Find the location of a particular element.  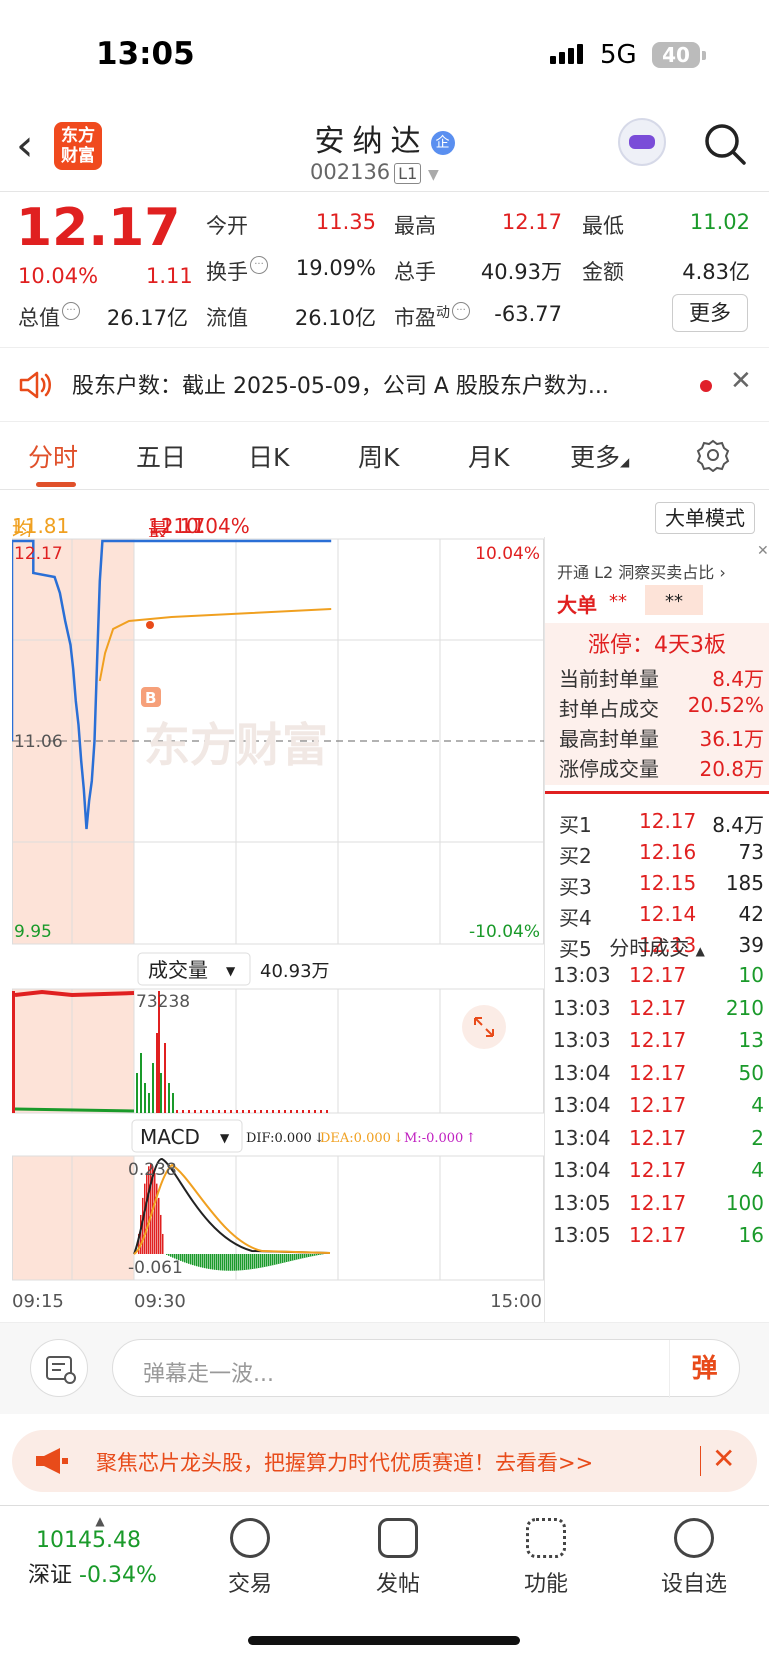

nav-add-watchlist: 设自选 is located at coordinates (694, 1558).